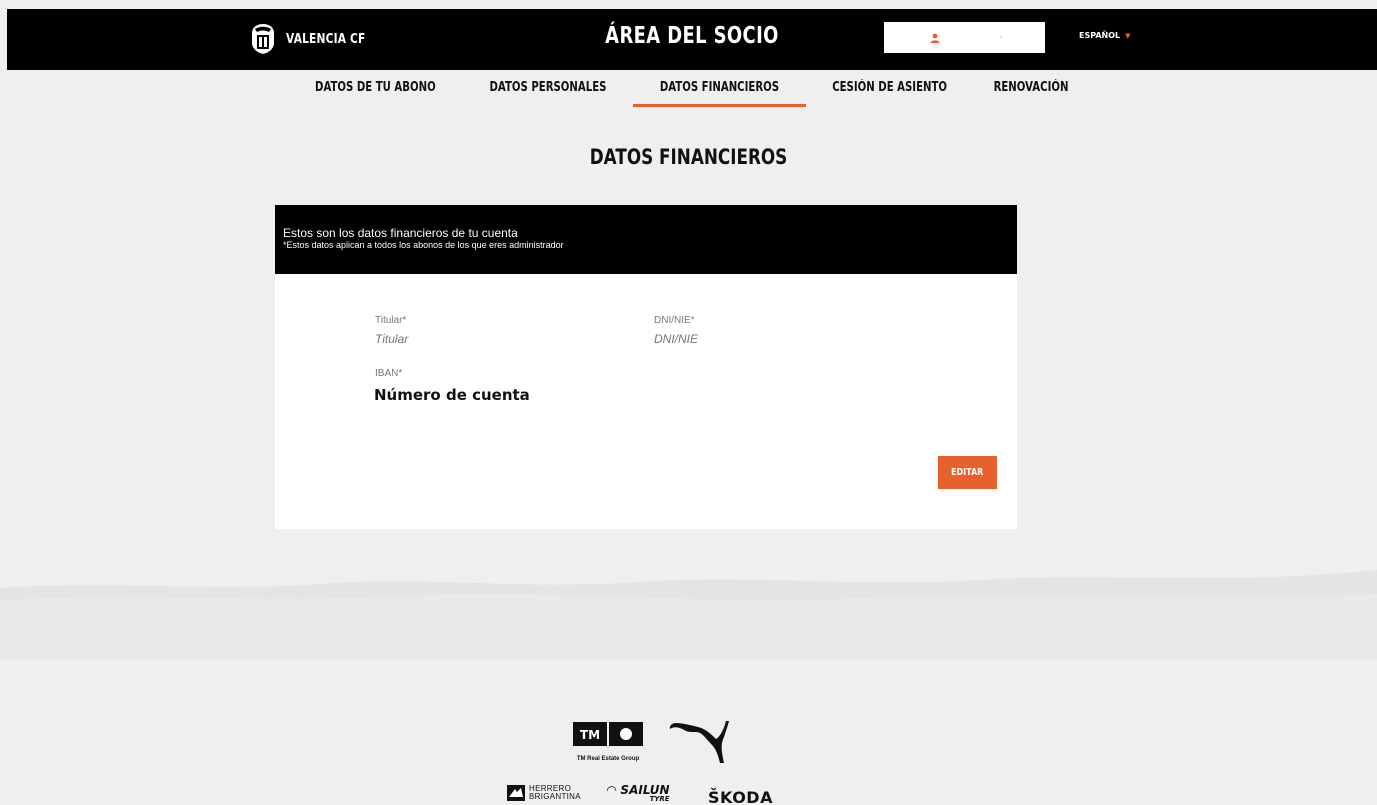 The height and width of the screenshot is (805, 1377). Describe the element at coordinates (740, 796) in the screenshot. I see `skoda-logo: ŠKODA` at that location.